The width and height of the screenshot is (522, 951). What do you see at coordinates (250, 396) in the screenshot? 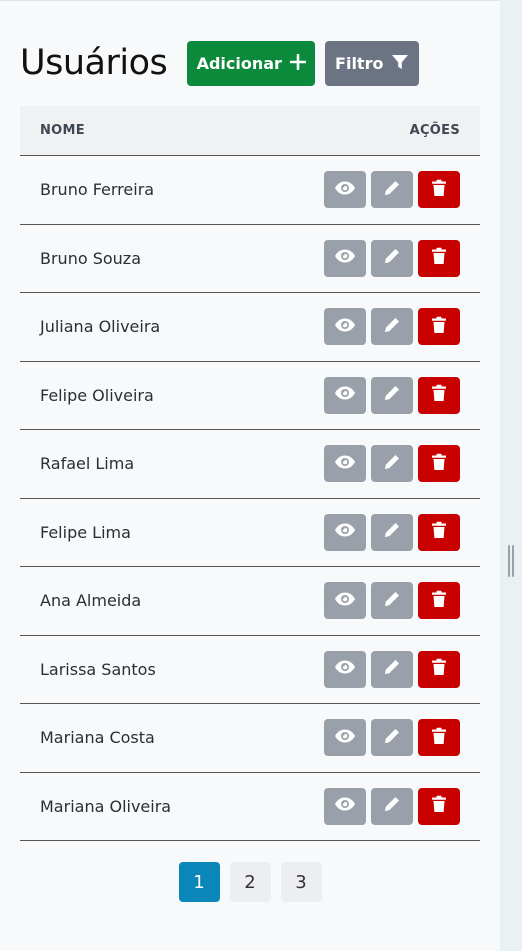
I see `table-row: Felipe Oliveira` at bounding box center [250, 396].